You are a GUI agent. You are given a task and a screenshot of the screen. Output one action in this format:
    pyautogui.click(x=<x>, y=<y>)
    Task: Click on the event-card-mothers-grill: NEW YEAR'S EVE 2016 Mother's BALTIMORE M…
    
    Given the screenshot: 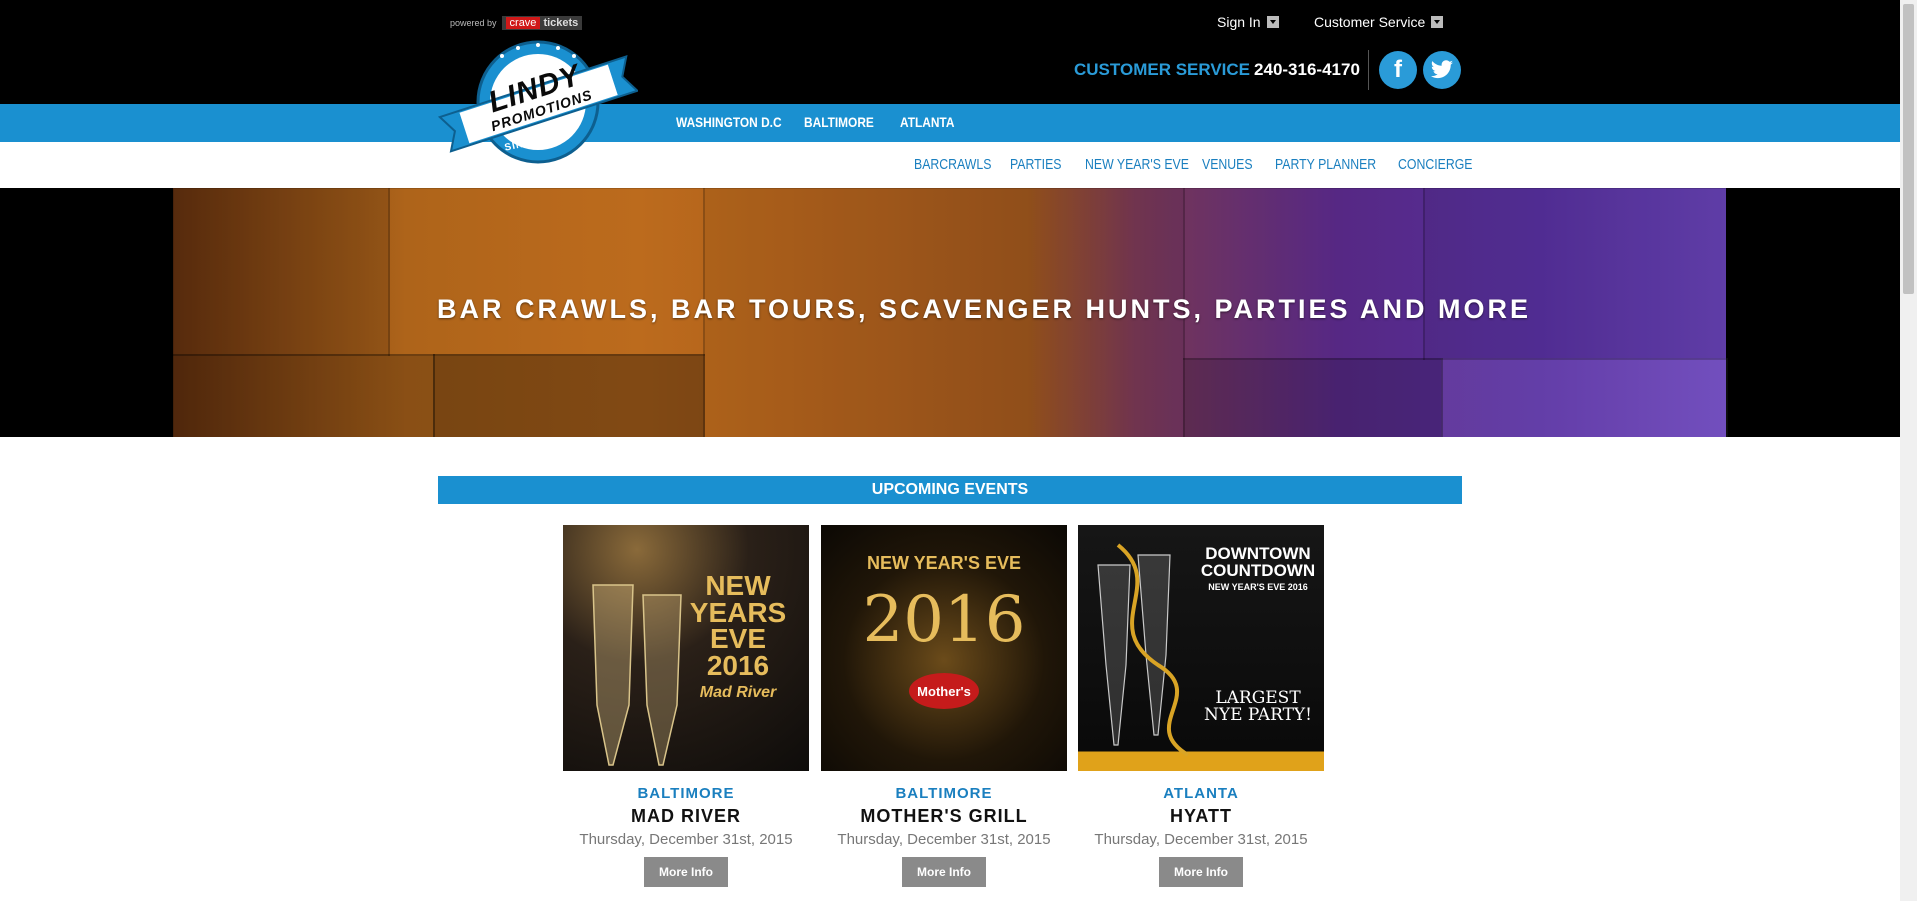 What is the action you would take?
    pyautogui.click(x=944, y=706)
    